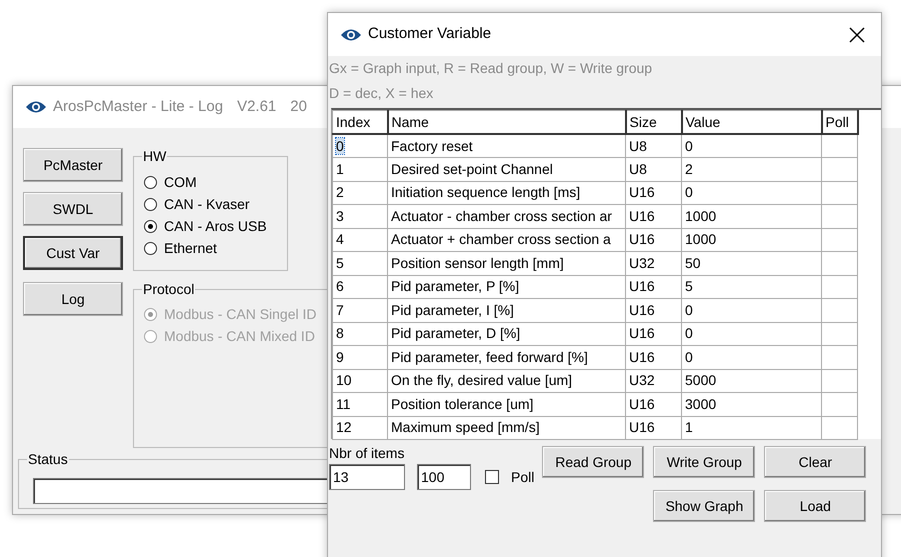 Image resolution: width=901 pixels, height=557 pixels. I want to click on table-cell: 50, so click(693, 262).